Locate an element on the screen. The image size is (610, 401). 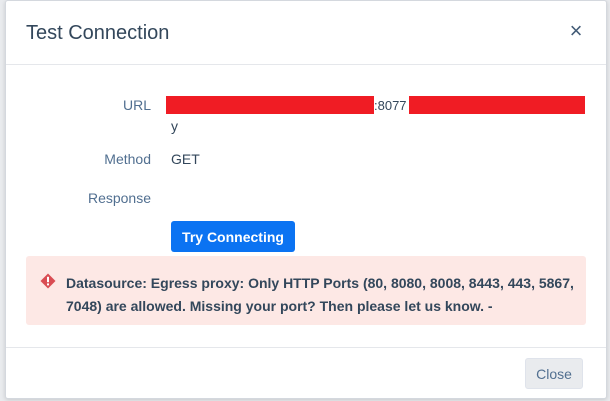
url-redaction is located at coordinates (270, 105).